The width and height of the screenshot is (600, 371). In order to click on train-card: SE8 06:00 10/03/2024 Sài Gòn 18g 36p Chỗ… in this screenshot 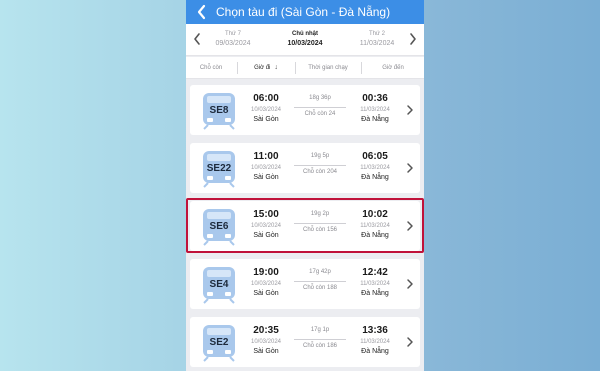, I will do `click(305, 110)`.